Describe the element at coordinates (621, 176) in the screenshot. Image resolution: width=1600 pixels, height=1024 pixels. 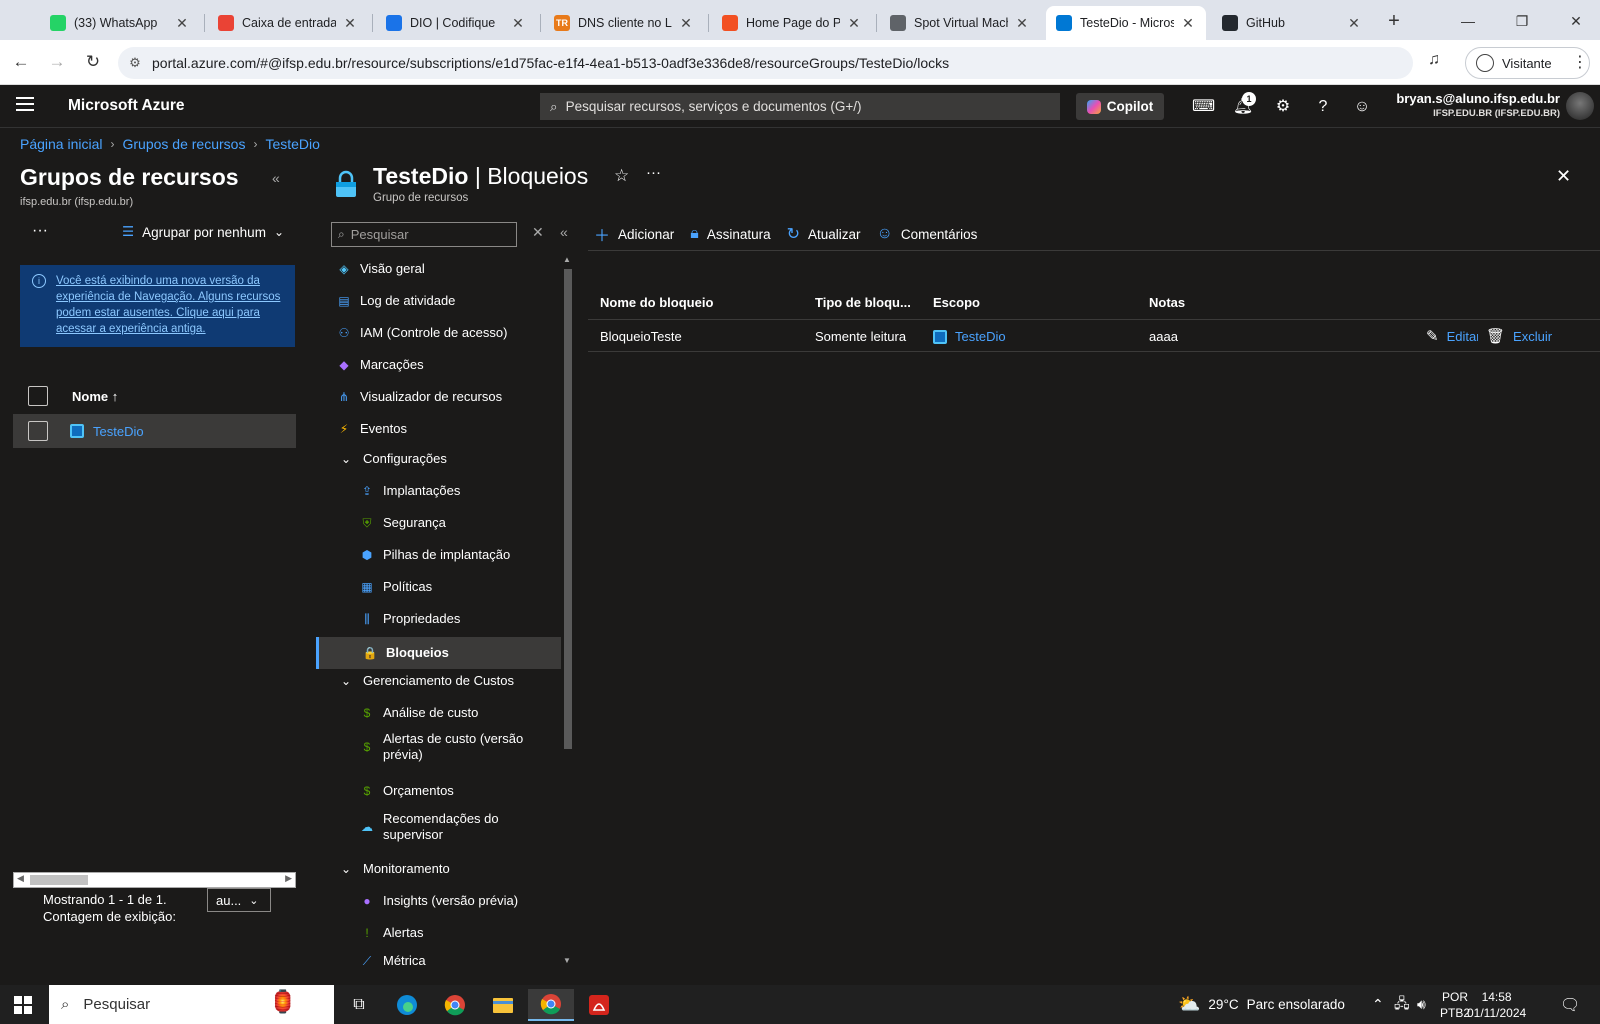
I see `favorite-star-icon: ☆` at that location.